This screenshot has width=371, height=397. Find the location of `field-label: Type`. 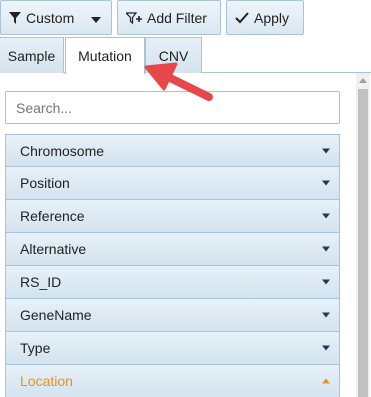

field-label: Type is located at coordinates (35, 348).